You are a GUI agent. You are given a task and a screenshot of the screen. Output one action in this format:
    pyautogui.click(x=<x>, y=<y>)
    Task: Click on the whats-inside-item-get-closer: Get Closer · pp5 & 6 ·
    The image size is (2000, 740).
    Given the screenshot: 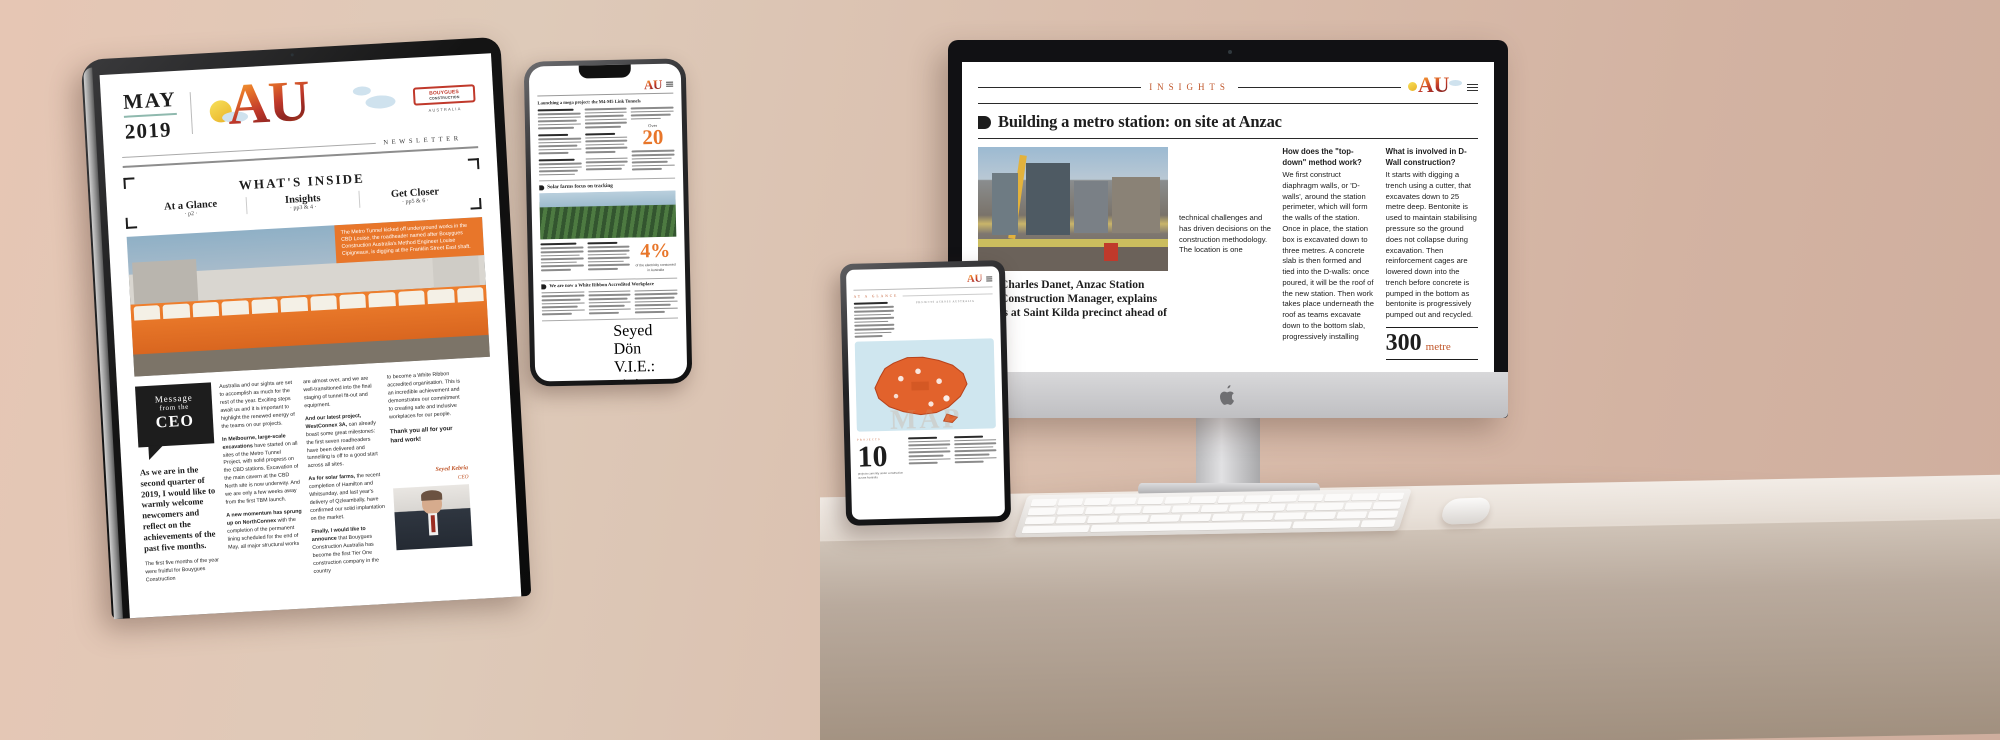 What is the action you would take?
    pyautogui.click(x=415, y=196)
    